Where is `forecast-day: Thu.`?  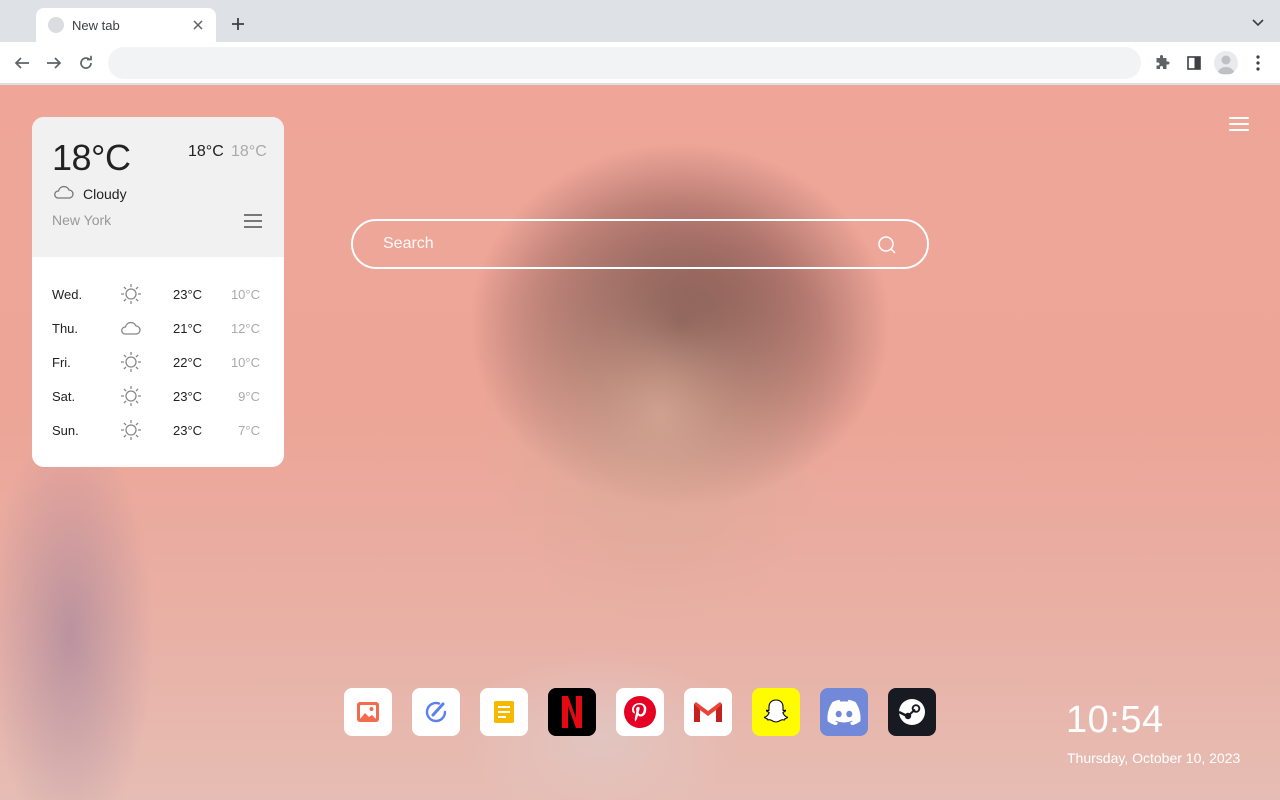
forecast-day: Thu. is located at coordinates (65, 328).